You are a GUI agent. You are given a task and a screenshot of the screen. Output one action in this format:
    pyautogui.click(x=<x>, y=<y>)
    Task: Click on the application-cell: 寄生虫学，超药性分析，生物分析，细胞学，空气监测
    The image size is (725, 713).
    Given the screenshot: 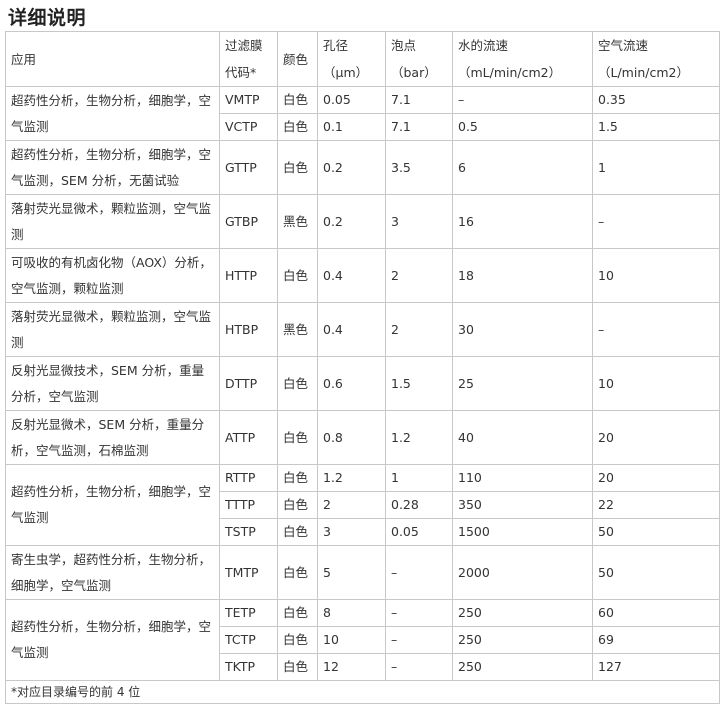 What is the action you would take?
    pyautogui.click(x=112, y=572)
    